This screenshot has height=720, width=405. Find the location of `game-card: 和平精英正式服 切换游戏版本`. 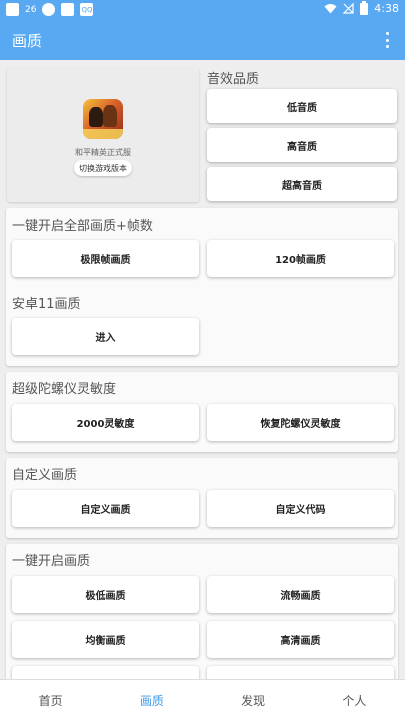

game-card: 和平精英正式服 切换游戏版本 is located at coordinates (103, 134).